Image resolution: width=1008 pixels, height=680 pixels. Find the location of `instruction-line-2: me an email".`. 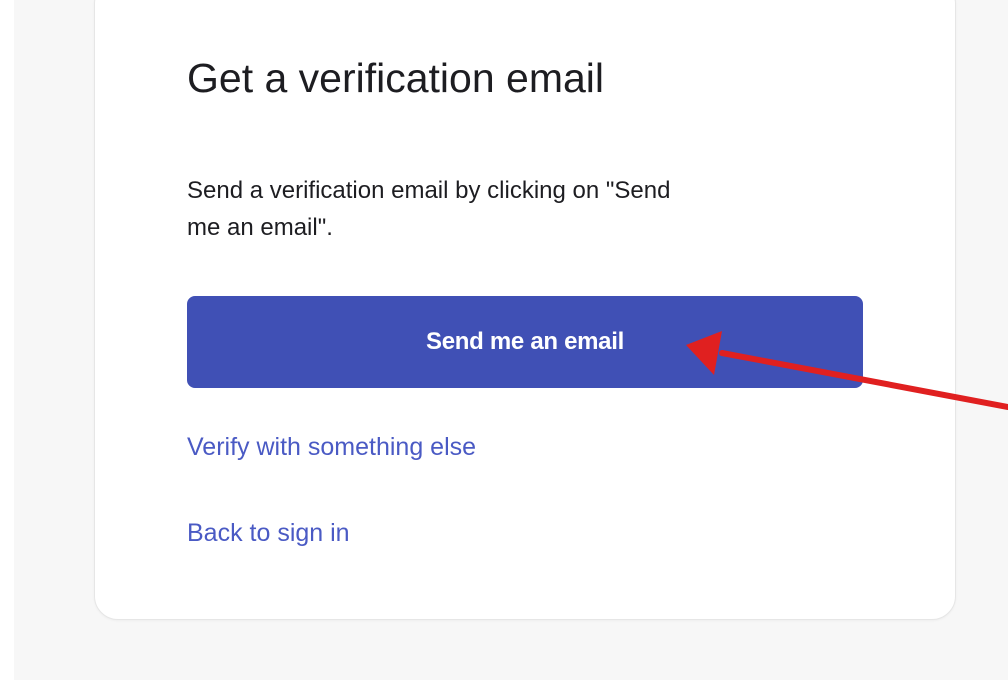

instruction-line-2: me an email". is located at coordinates (260, 227).